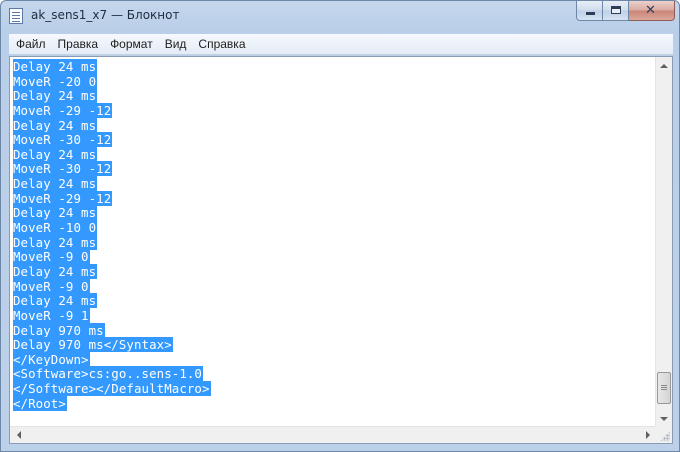 The image size is (680, 452). I want to click on menu-format: Формат, so click(131, 44).